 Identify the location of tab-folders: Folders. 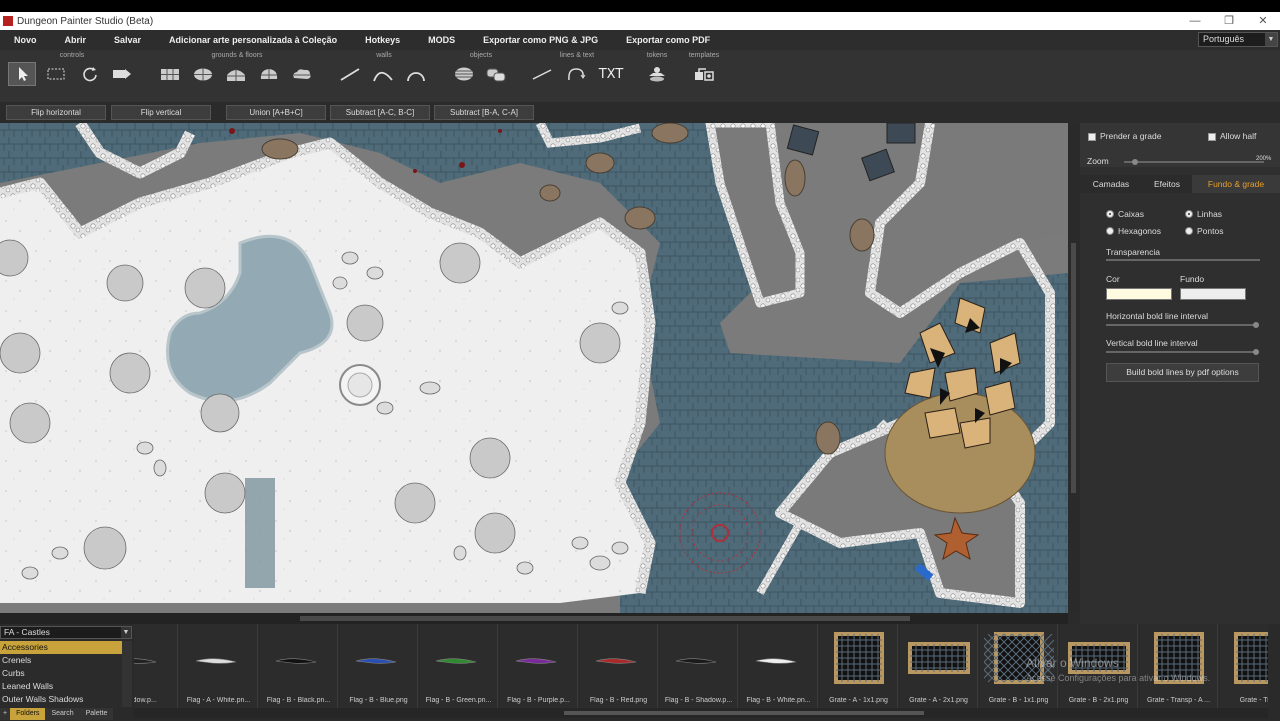
(28, 714).